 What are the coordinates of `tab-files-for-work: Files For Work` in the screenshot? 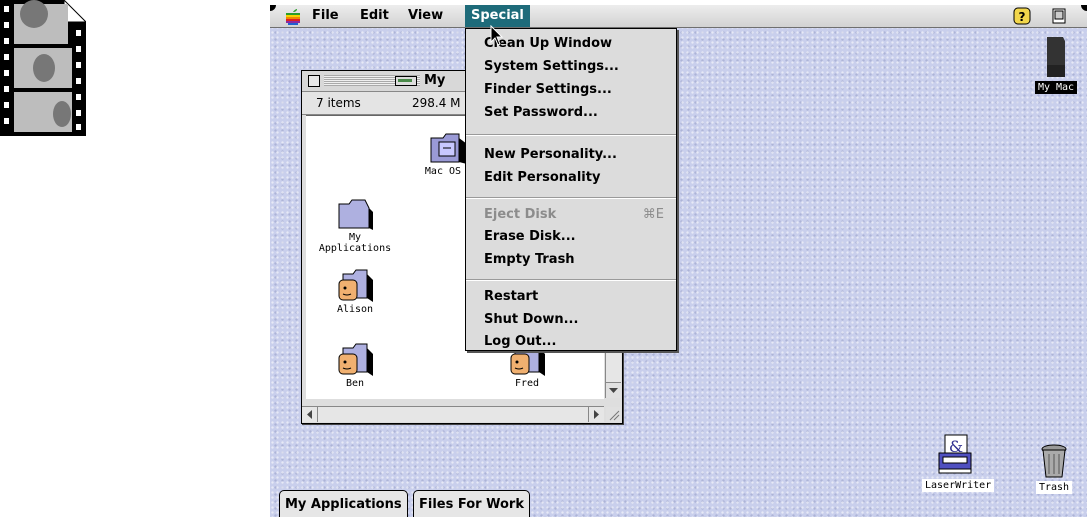 It's located at (471, 503).